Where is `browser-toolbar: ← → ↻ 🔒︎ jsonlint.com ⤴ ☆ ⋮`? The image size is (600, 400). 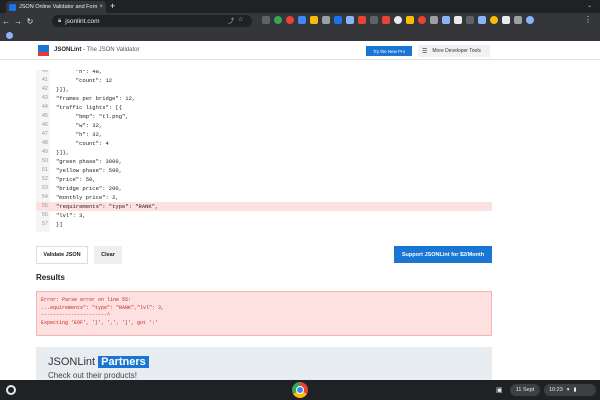
browser-toolbar: ← → ↻ 🔒︎ jsonlint.com ⤴ ☆ ⋮ is located at coordinates (300, 21).